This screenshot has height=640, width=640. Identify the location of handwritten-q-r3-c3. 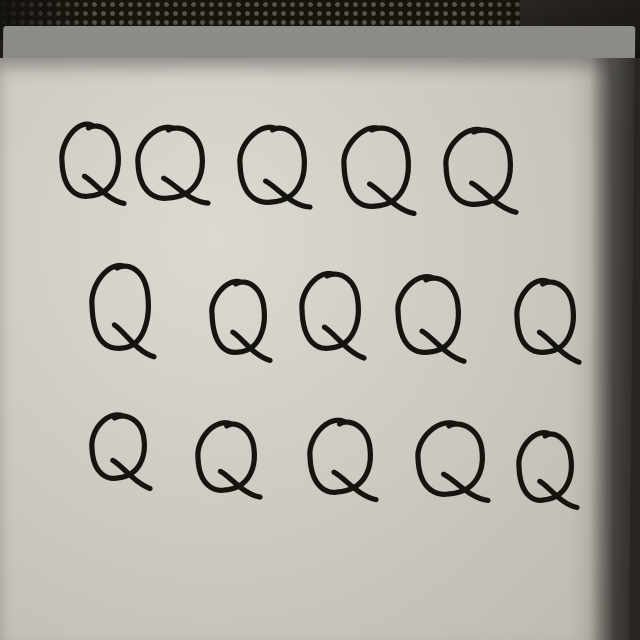
(343, 460).